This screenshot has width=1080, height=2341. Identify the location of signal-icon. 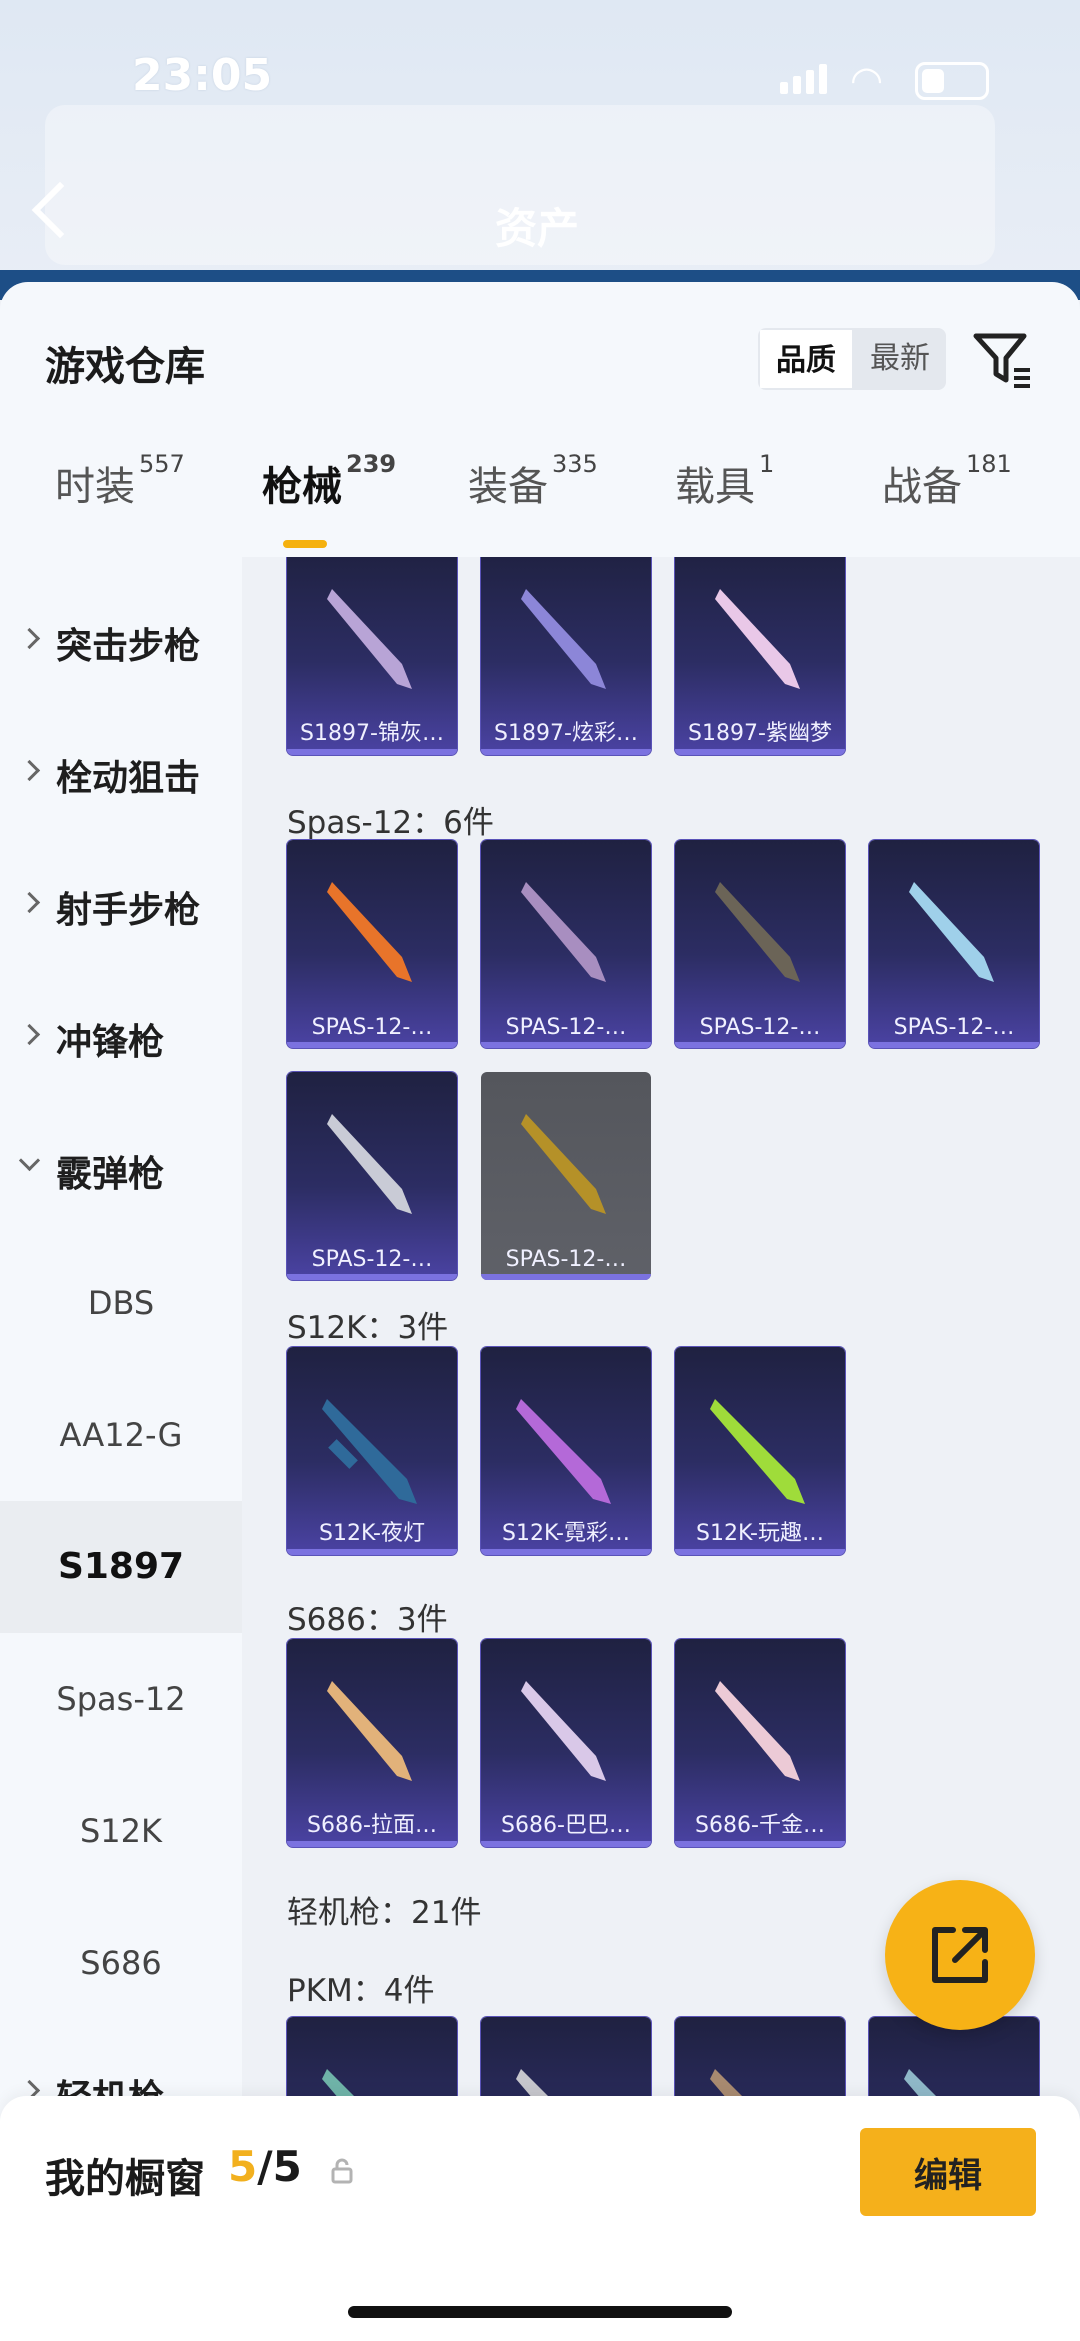
(803, 79).